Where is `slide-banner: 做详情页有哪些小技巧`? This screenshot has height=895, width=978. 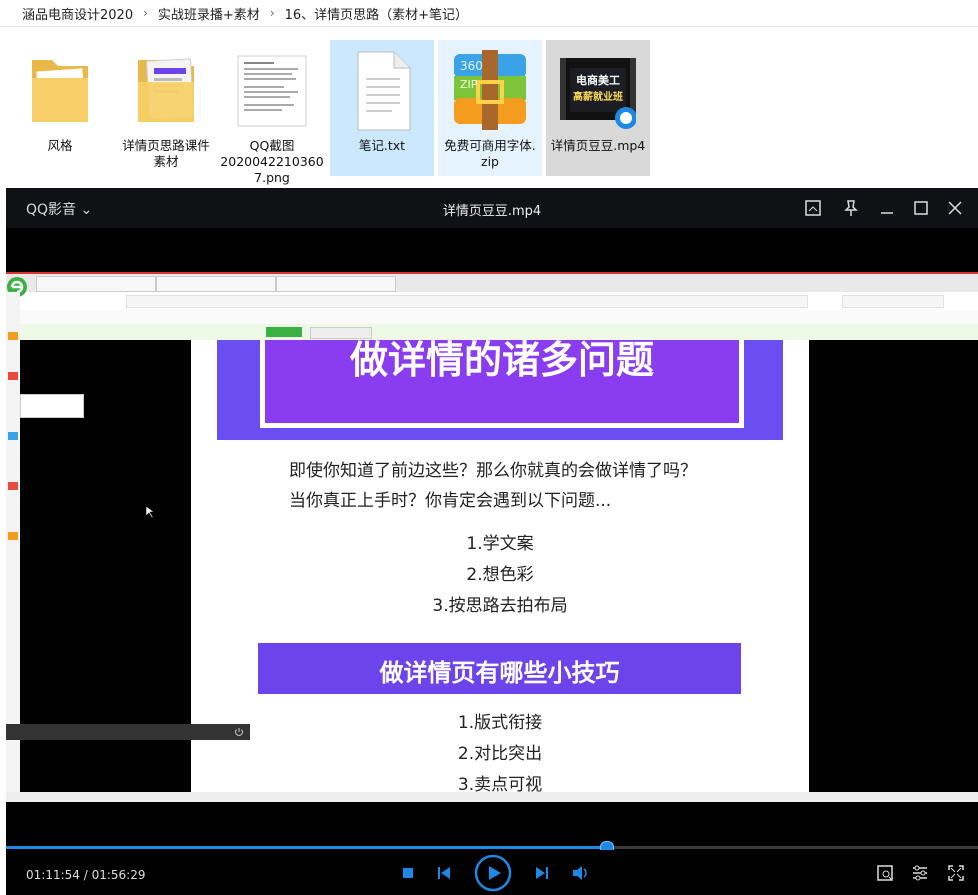
slide-banner: 做详情页有哪些小技巧 is located at coordinates (499, 668).